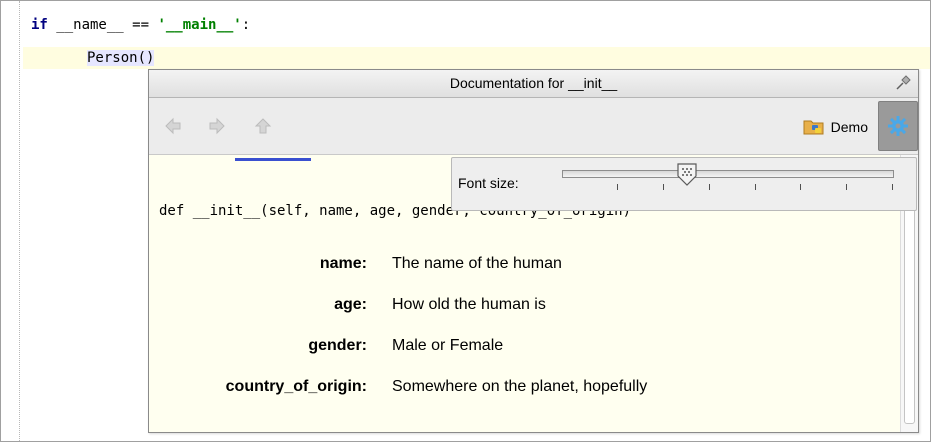 The height and width of the screenshot is (442, 931). What do you see at coordinates (199, 25) in the screenshot?
I see `string-literal: '__main__'` at bounding box center [199, 25].